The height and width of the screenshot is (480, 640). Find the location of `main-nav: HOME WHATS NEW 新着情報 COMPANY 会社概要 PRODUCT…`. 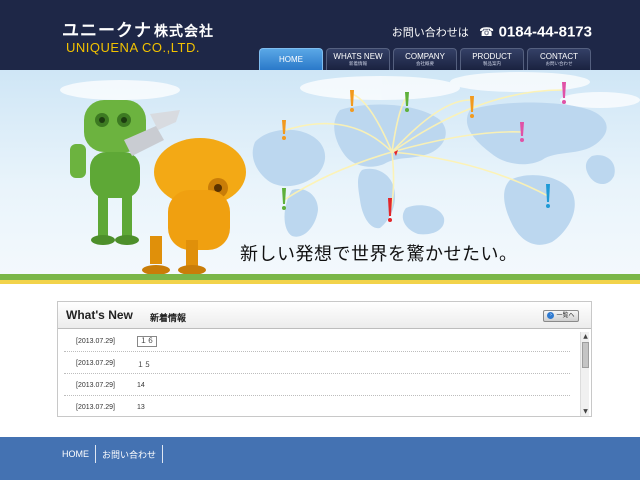

main-nav: HOME WHATS NEW 新着情報 COMPANY 会社概要 PRODUCT… is located at coordinates (425, 59).